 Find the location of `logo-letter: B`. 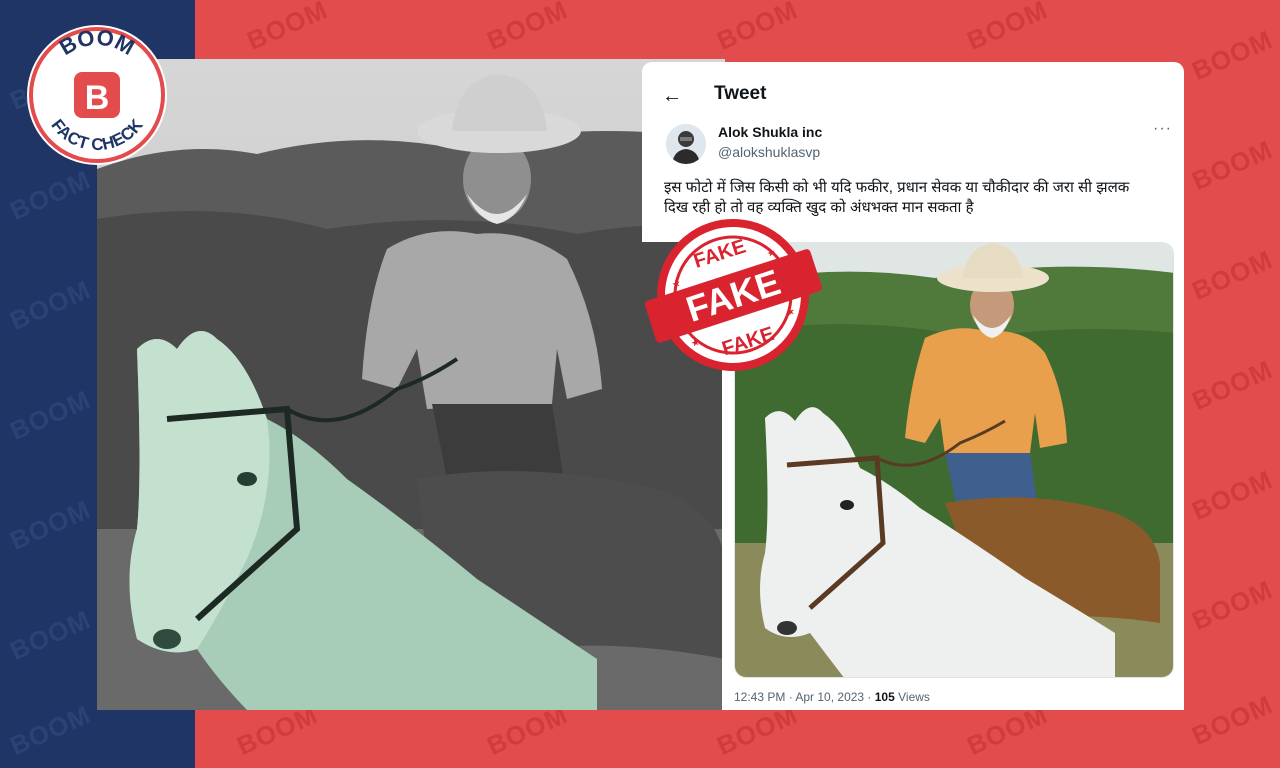

logo-letter: B is located at coordinates (97, 98).